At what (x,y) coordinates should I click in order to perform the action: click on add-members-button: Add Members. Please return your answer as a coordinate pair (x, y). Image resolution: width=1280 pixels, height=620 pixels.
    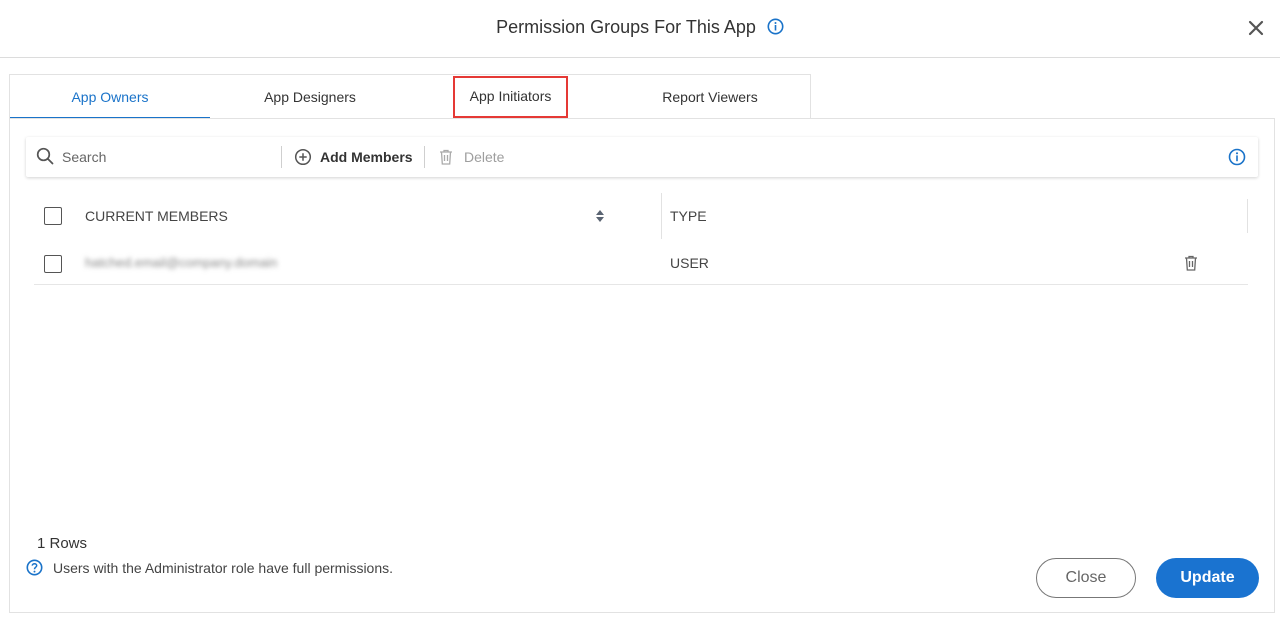
    Looking at the image, I should click on (353, 157).